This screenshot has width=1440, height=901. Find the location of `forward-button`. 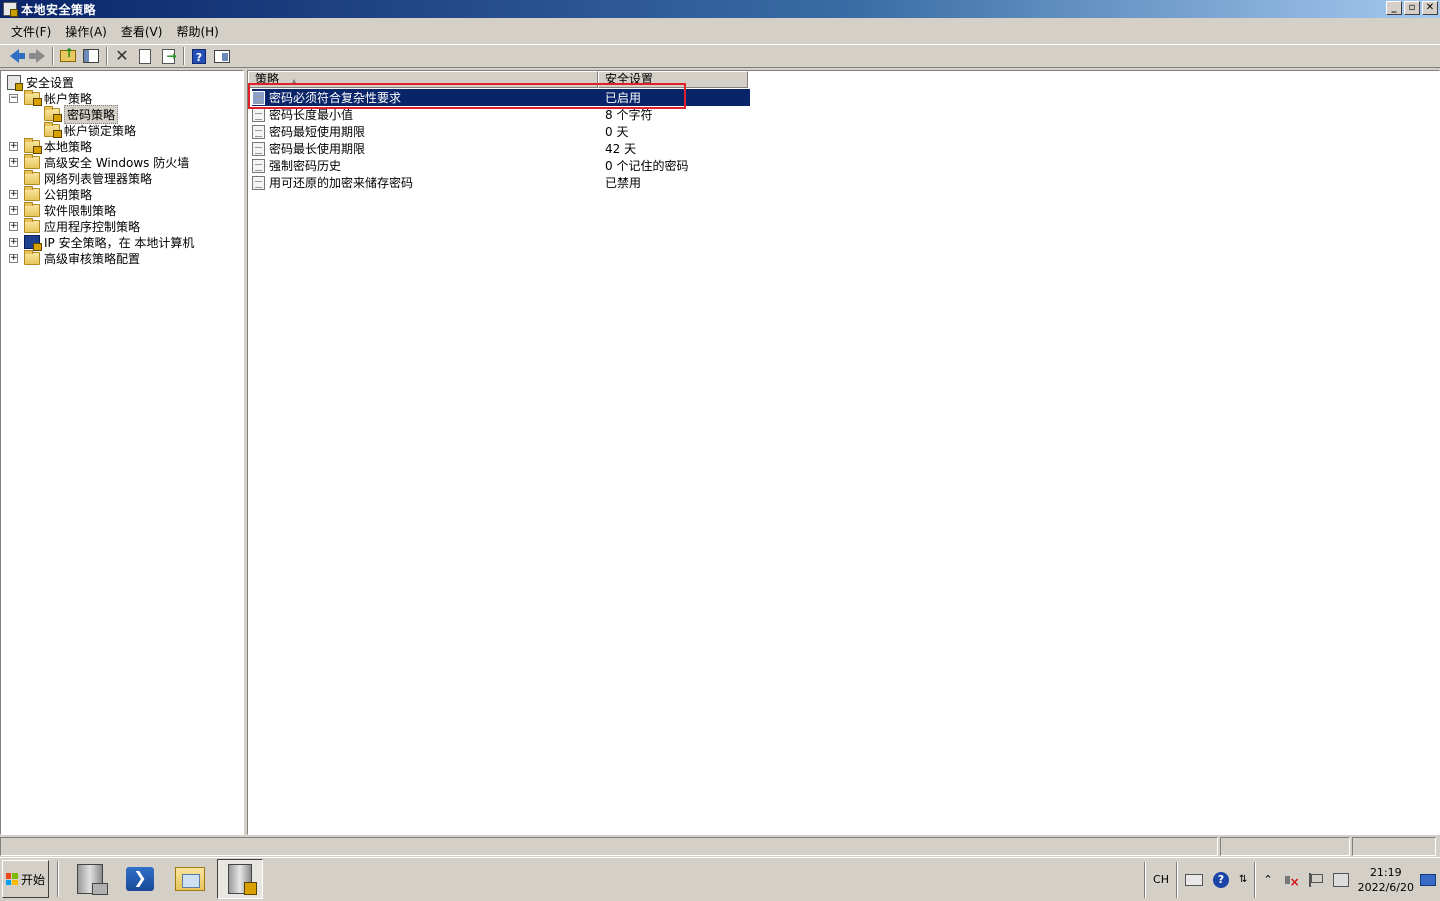

forward-button is located at coordinates (37, 56).